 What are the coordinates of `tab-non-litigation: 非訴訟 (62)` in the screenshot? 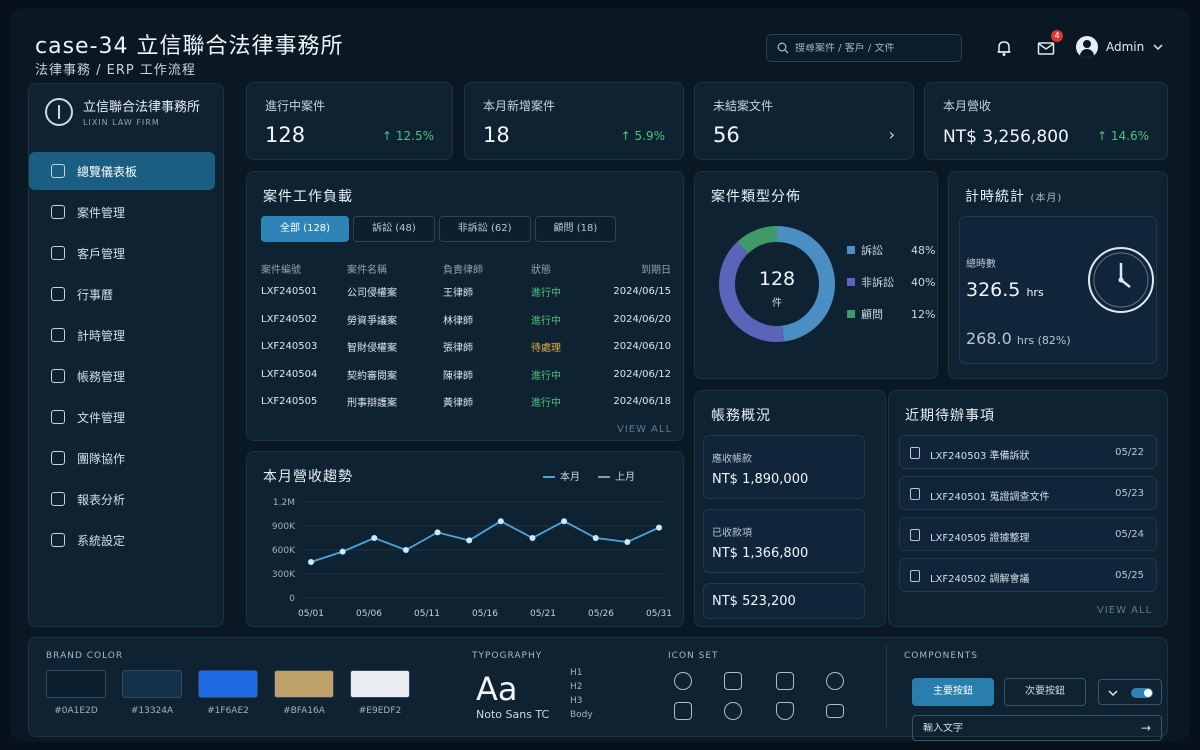 It's located at (484, 229).